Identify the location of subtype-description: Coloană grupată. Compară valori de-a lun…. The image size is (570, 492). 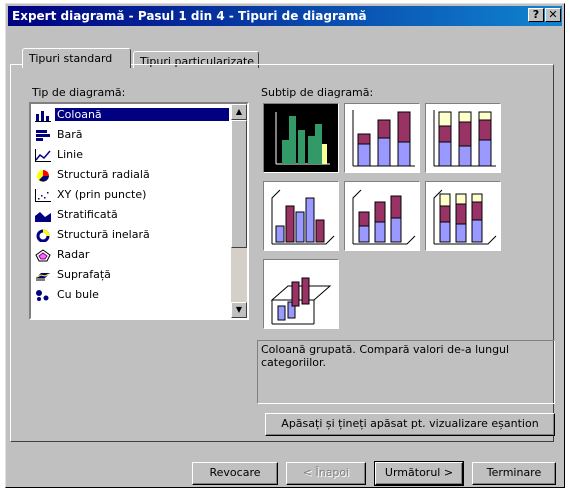
(406, 372).